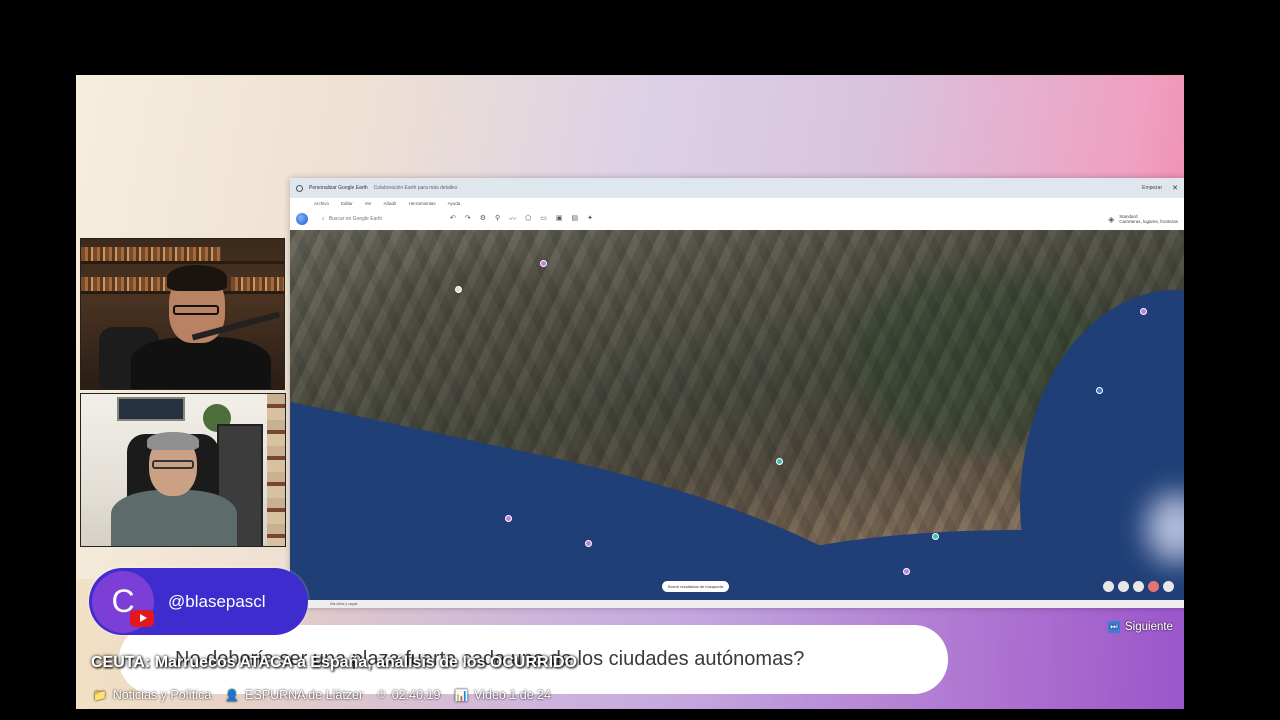 This screenshot has height=720, width=1280. What do you see at coordinates (323, 219) in the screenshot?
I see `search-icon: ⌕` at bounding box center [323, 219].